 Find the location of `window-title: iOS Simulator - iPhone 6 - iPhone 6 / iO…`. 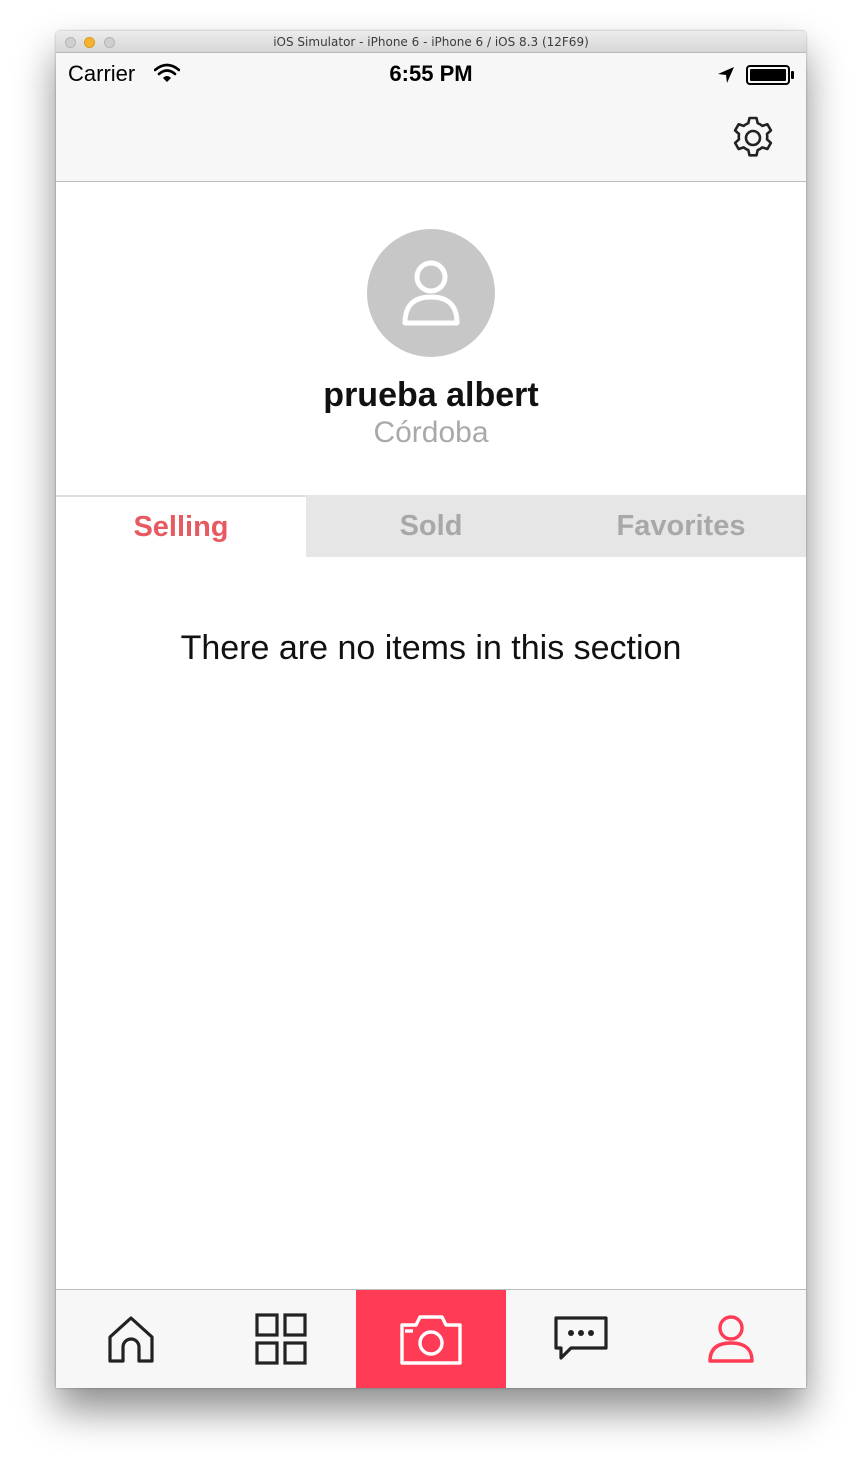

window-title: iOS Simulator - iPhone 6 - iPhone 6 / iO… is located at coordinates (431, 42).